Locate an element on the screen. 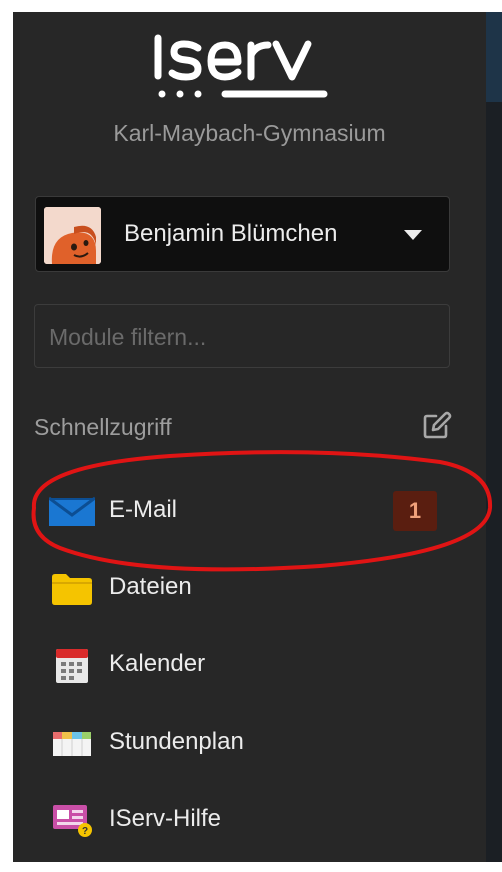 This screenshot has width=502, height=872. nav-item-calendar: Kalender is located at coordinates (249, 665).